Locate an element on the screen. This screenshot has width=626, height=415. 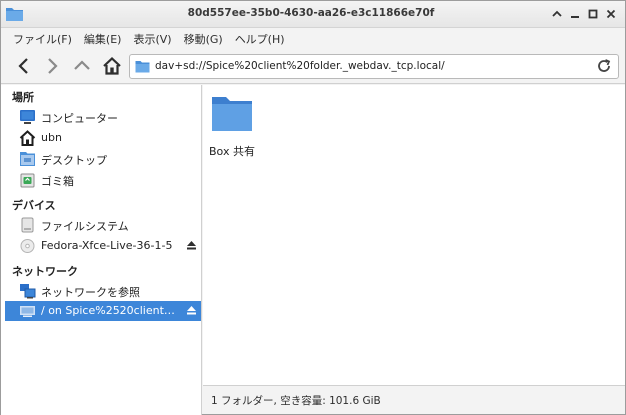
sidebar-item-home: ubn is located at coordinates (103, 138).